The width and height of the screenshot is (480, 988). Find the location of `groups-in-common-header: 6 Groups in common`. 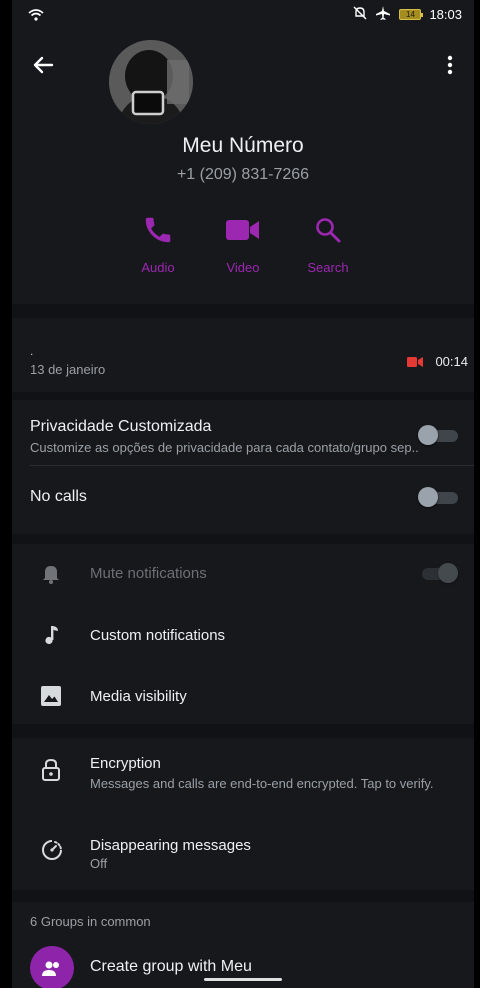

groups-in-common-header: 6 Groups in common is located at coordinates (90, 921).